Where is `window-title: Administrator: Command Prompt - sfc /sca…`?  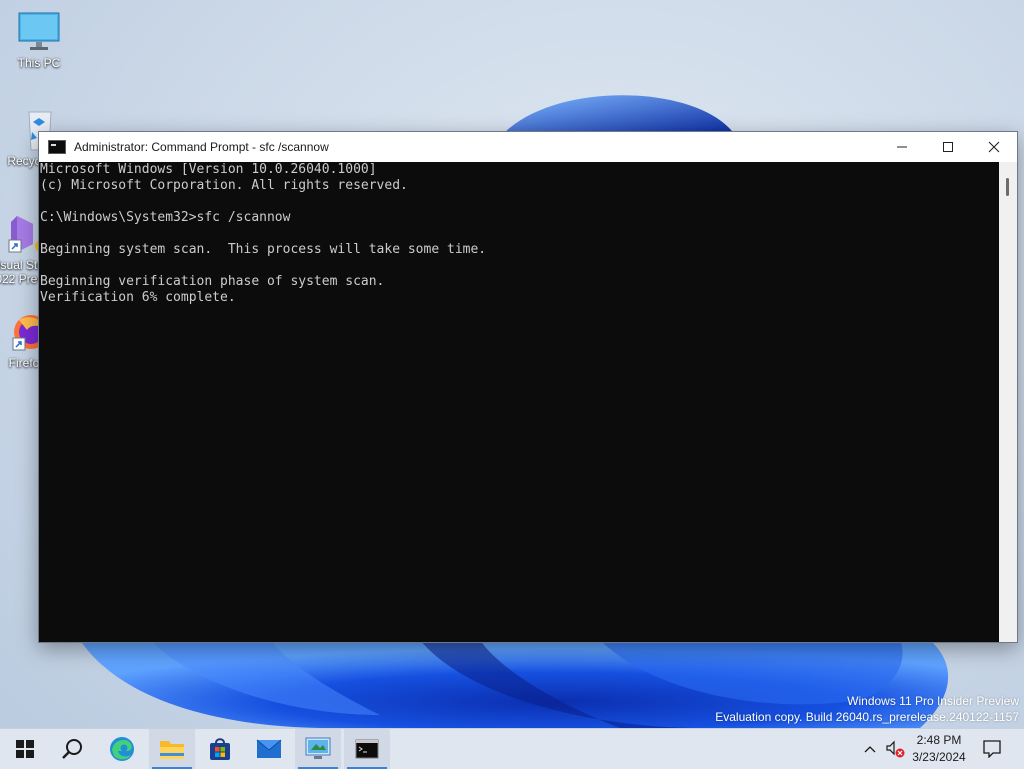 window-title: Administrator: Command Prompt - sfc /sca… is located at coordinates (201, 147).